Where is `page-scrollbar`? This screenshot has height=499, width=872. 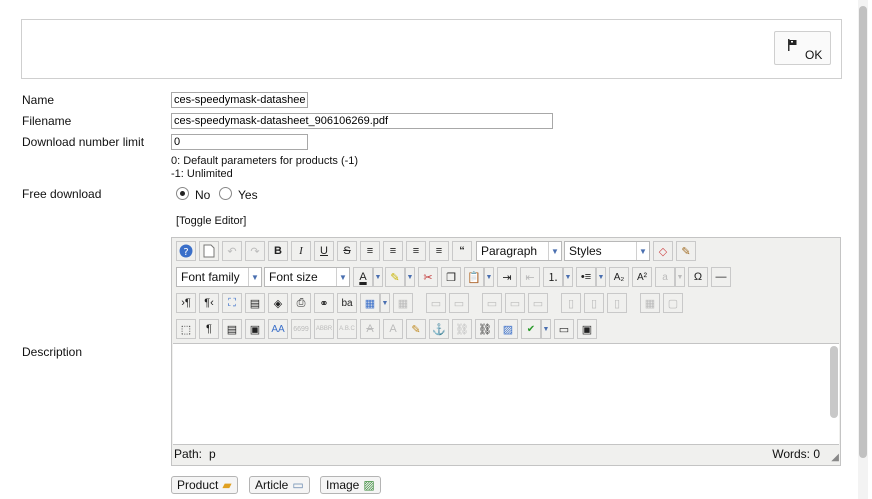 page-scrollbar is located at coordinates (863, 249).